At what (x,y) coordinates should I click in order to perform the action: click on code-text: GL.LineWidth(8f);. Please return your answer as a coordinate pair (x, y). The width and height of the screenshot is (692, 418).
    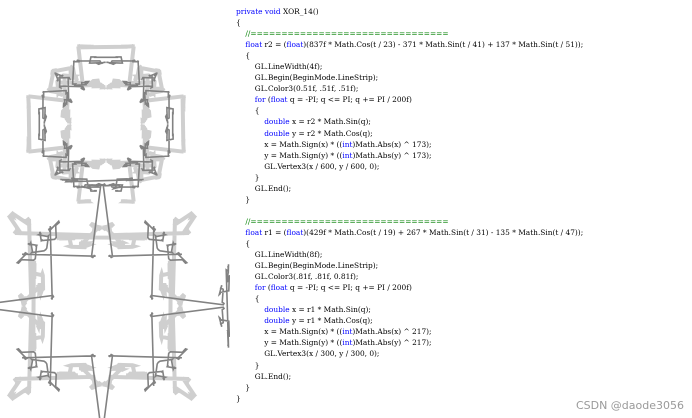
    Looking at the image, I should click on (279, 255).